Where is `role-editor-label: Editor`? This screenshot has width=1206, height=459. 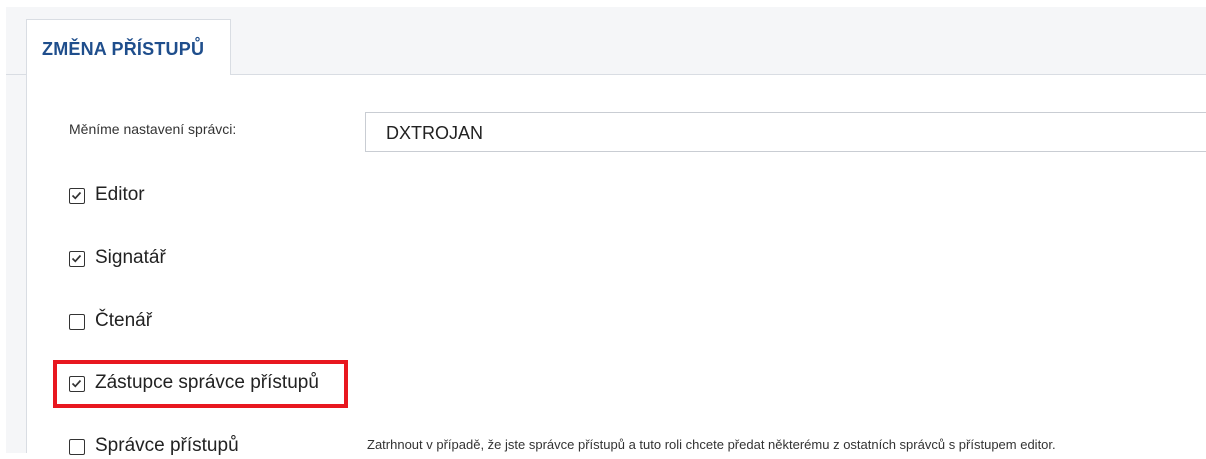
role-editor-label: Editor is located at coordinates (120, 194).